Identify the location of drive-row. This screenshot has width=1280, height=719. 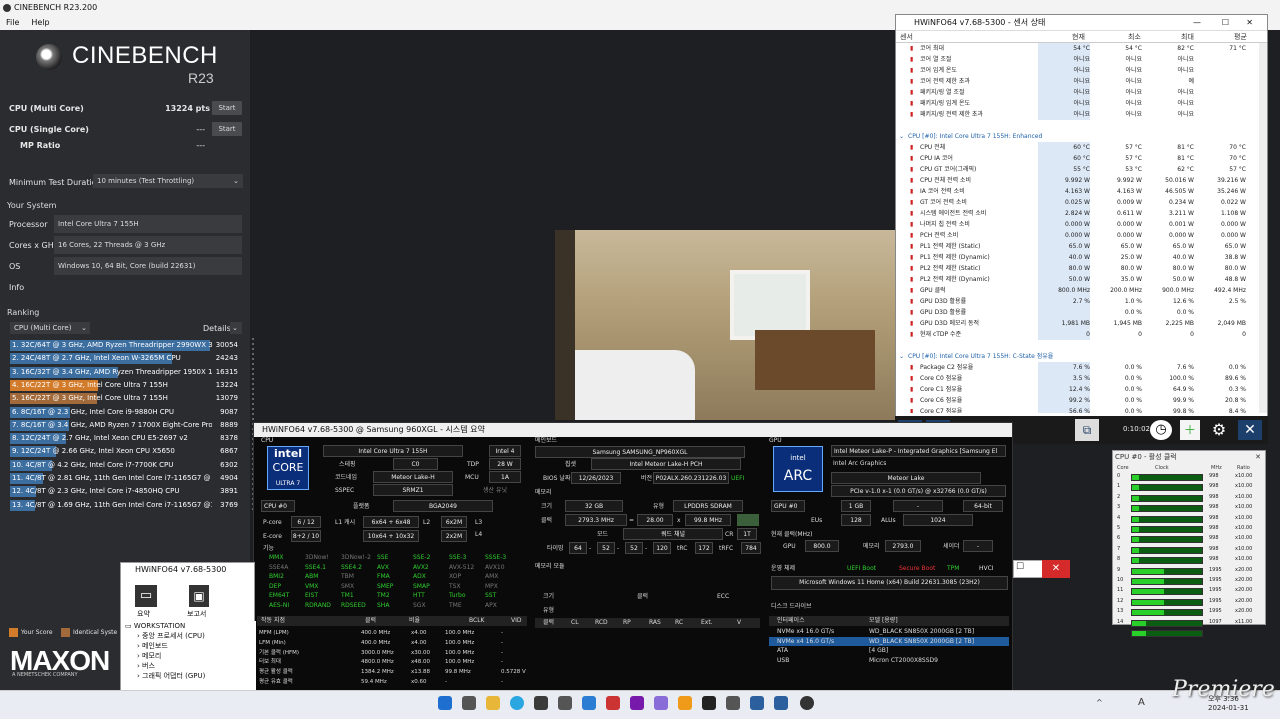
(889, 650).